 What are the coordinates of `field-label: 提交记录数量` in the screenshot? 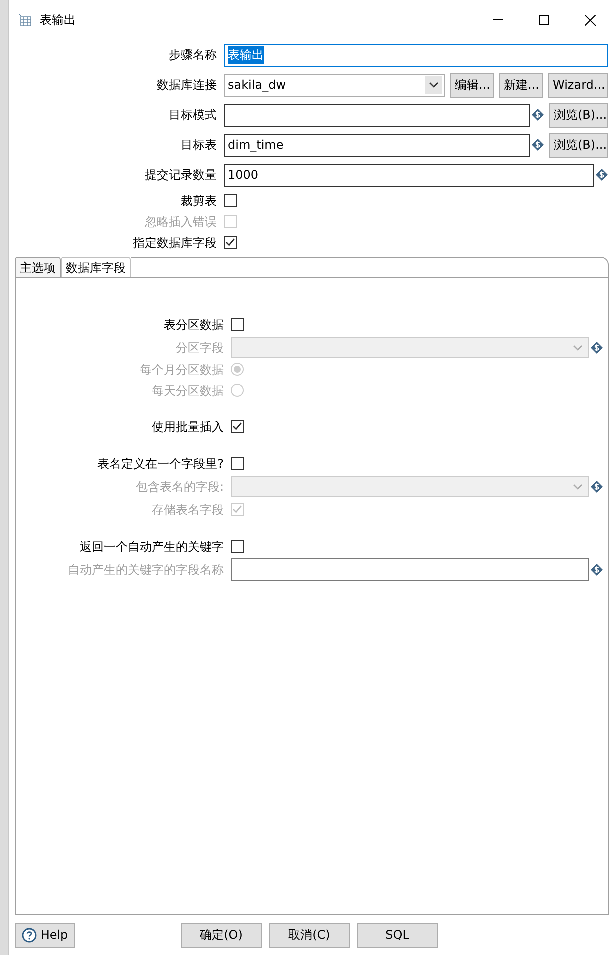 It's located at (181, 175).